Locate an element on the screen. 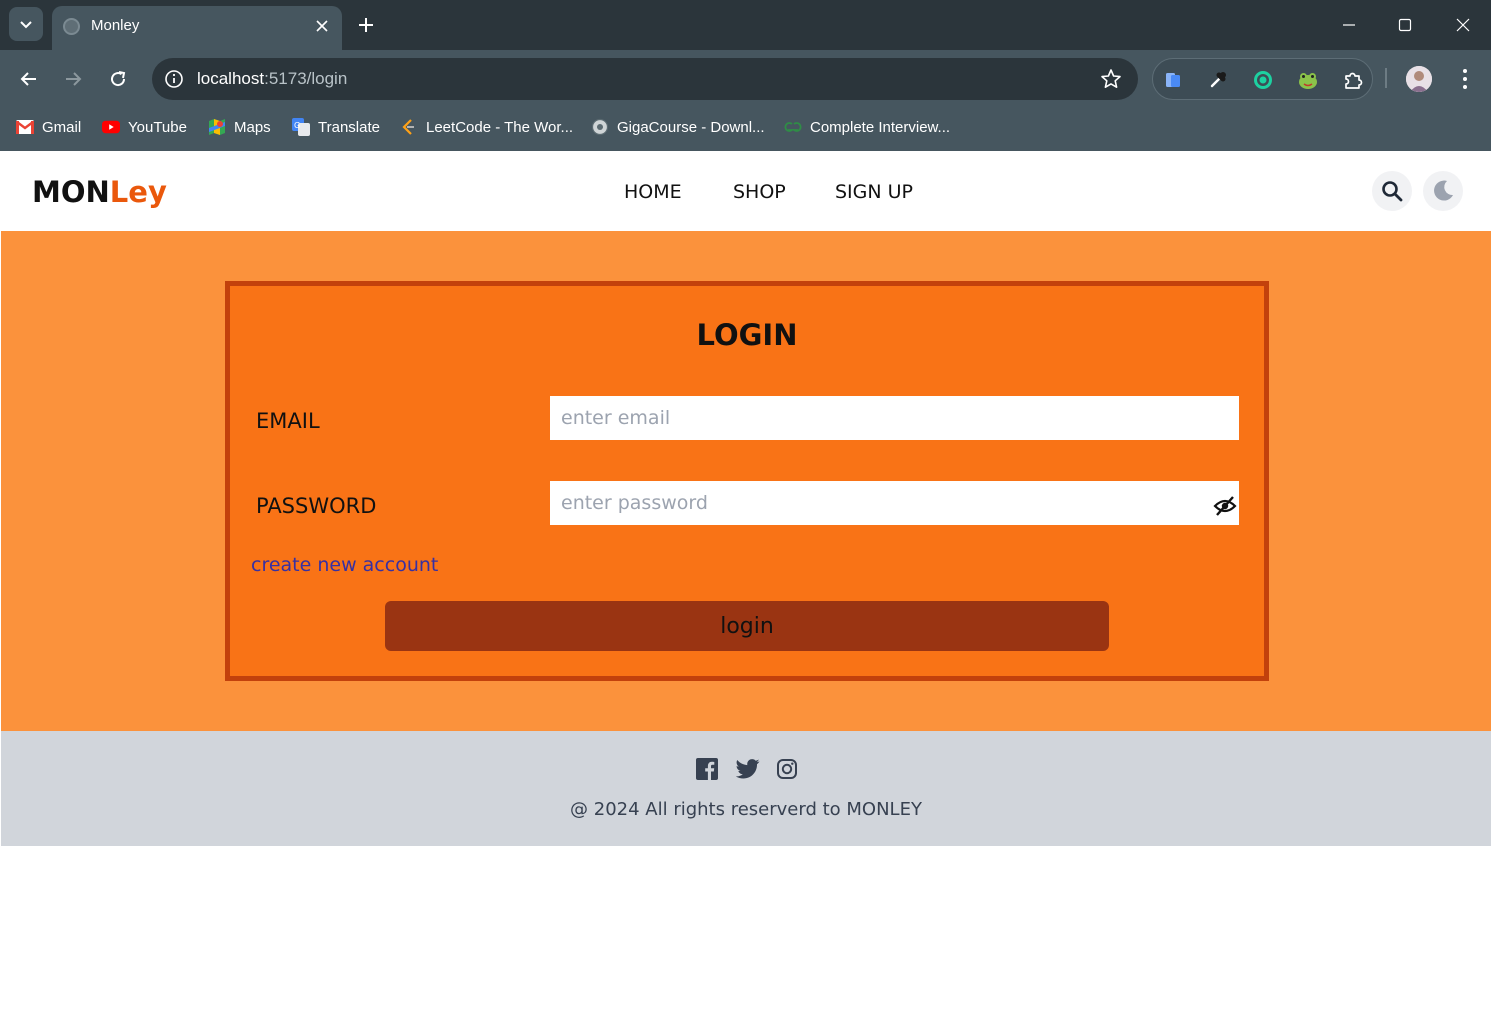 The image size is (1491, 1022). bookmark-youtube: YouTube is located at coordinates (144, 127).